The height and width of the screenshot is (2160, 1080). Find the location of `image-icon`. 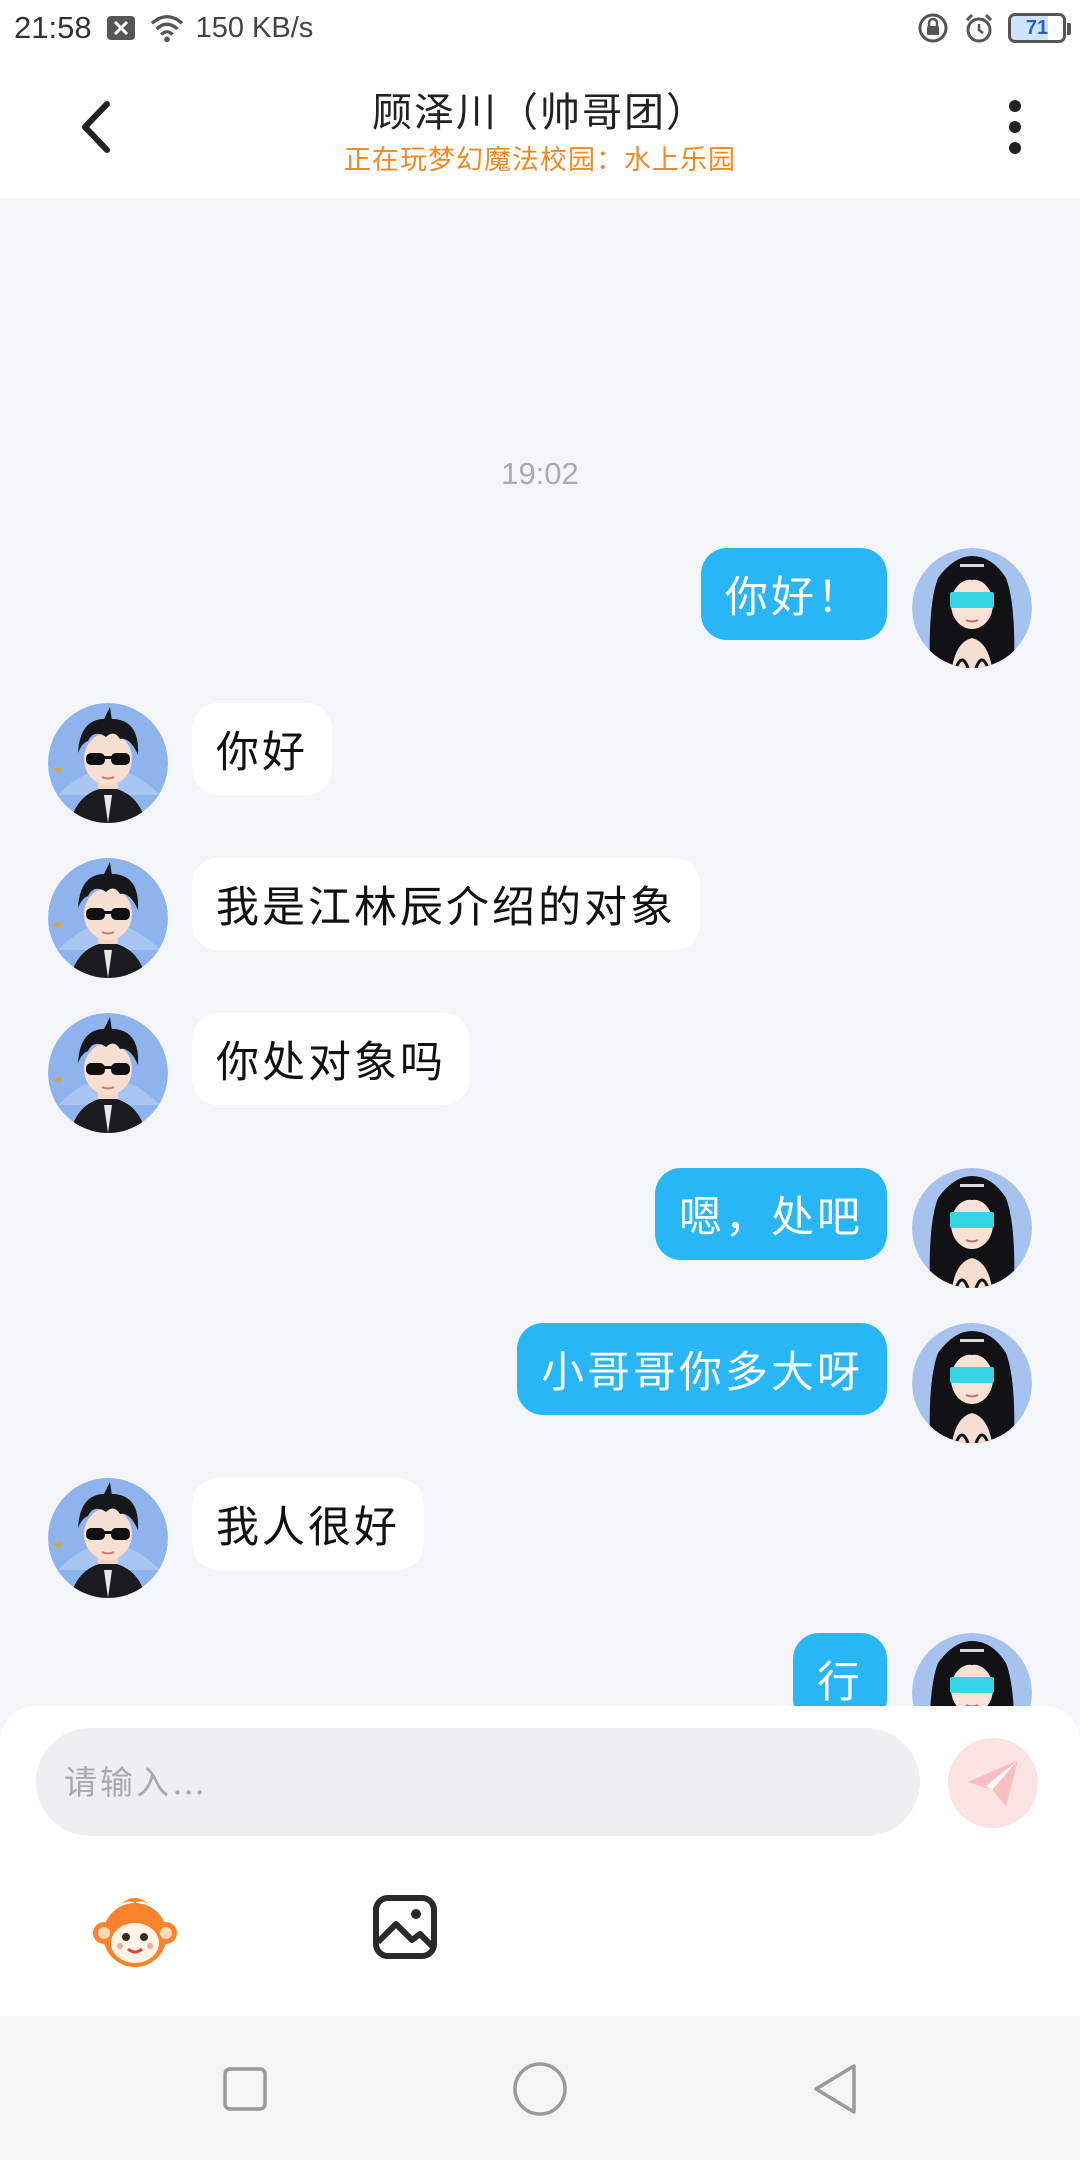

image-icon is located at coordinates (405, 1927).